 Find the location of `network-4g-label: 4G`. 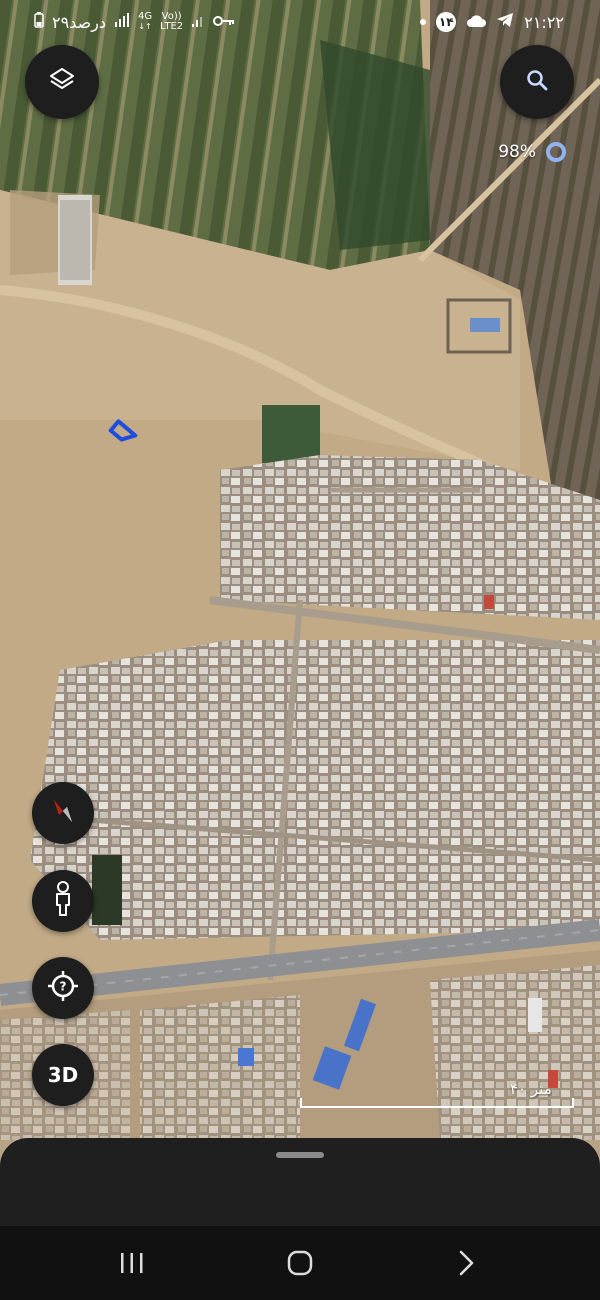

network-4g-label: 4G is located at coordinates (145, 16).